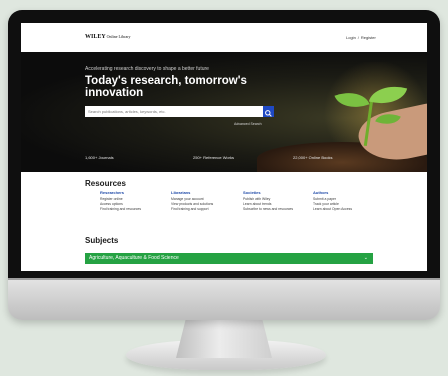 This screenshot has width=448, height=376. What do you see at coordinates (368, 37) in the screenshot?
I see `register-link: Register` at bounding box center [368, 37].